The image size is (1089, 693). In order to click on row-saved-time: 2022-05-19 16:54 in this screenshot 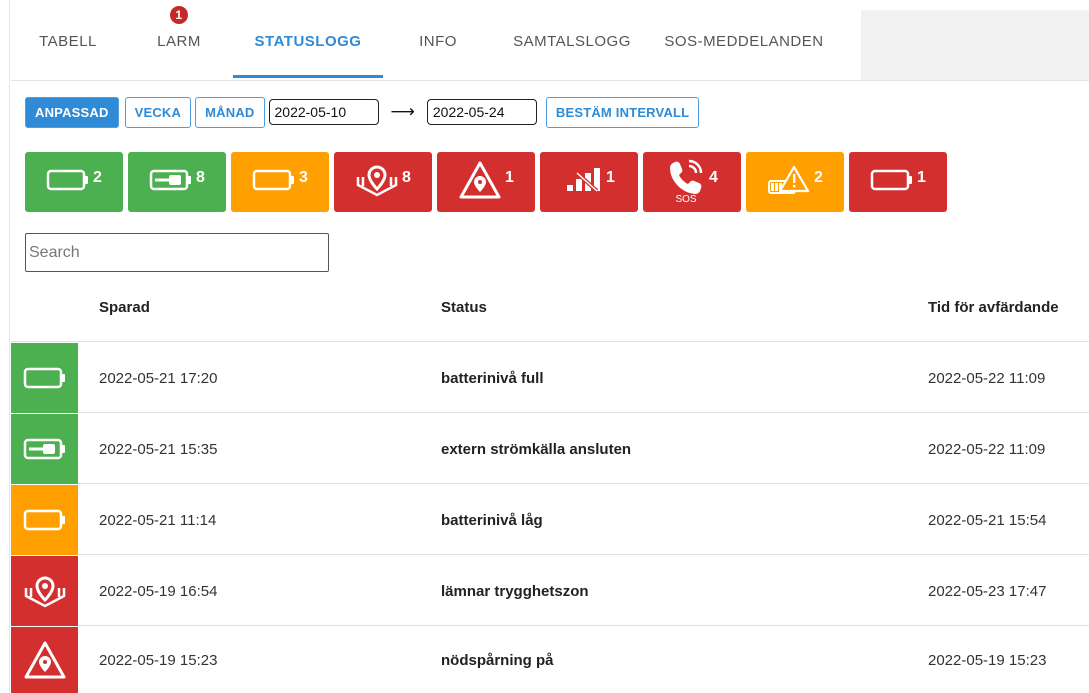, I will do `click(158, 591)`.